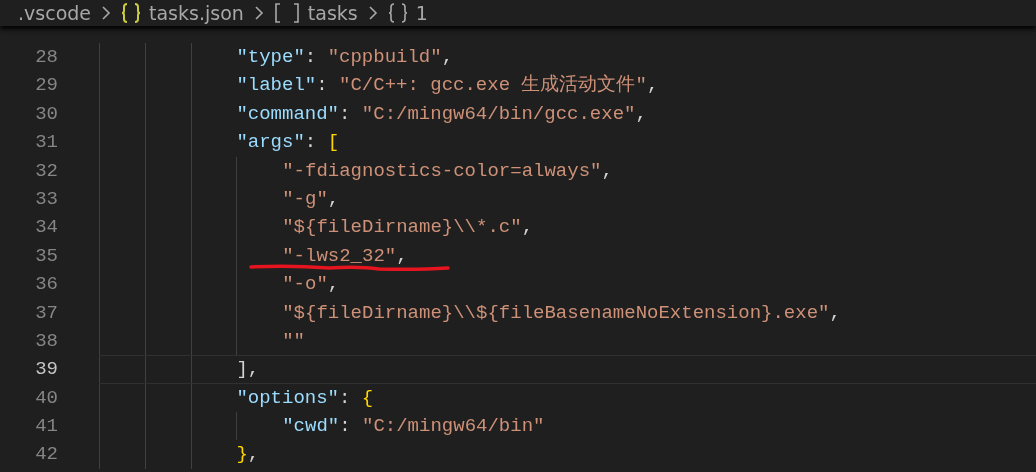 This screenshot has height=472, width=1036. I want to click on line-number: 29, so click(46, 86).